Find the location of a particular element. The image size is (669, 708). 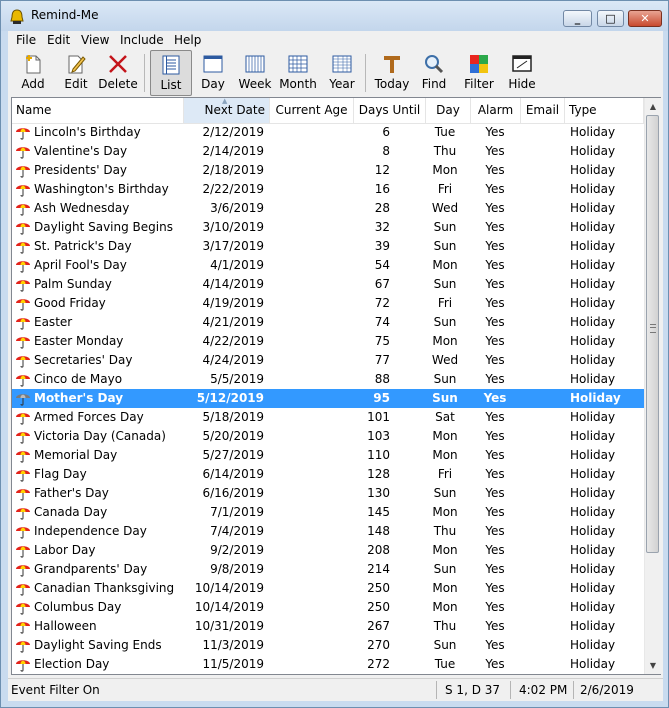

list-item: Secretaries' Day 4/24/2019 77 Wed Yes Holiday is located at coordinates (328, 360).